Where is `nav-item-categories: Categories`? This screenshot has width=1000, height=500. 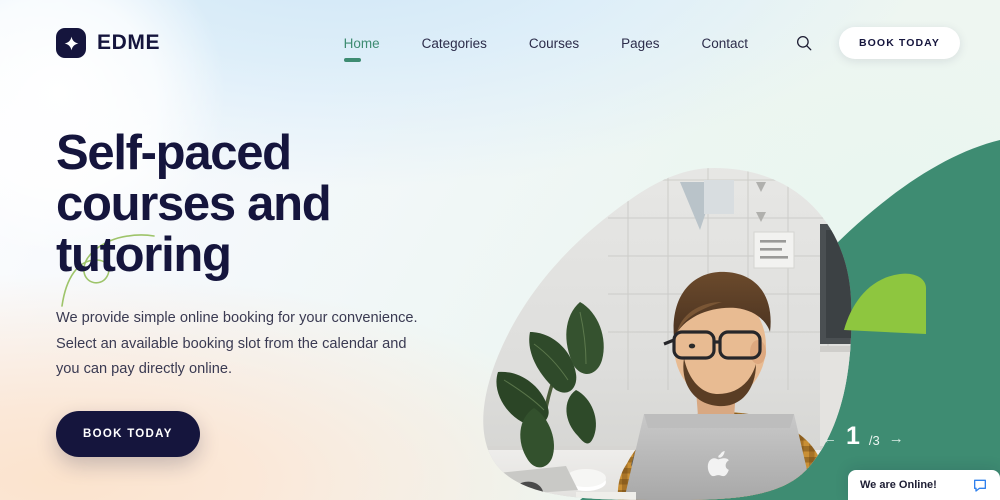 nav-item-categories: Categories is located at coordinates (454, 43).